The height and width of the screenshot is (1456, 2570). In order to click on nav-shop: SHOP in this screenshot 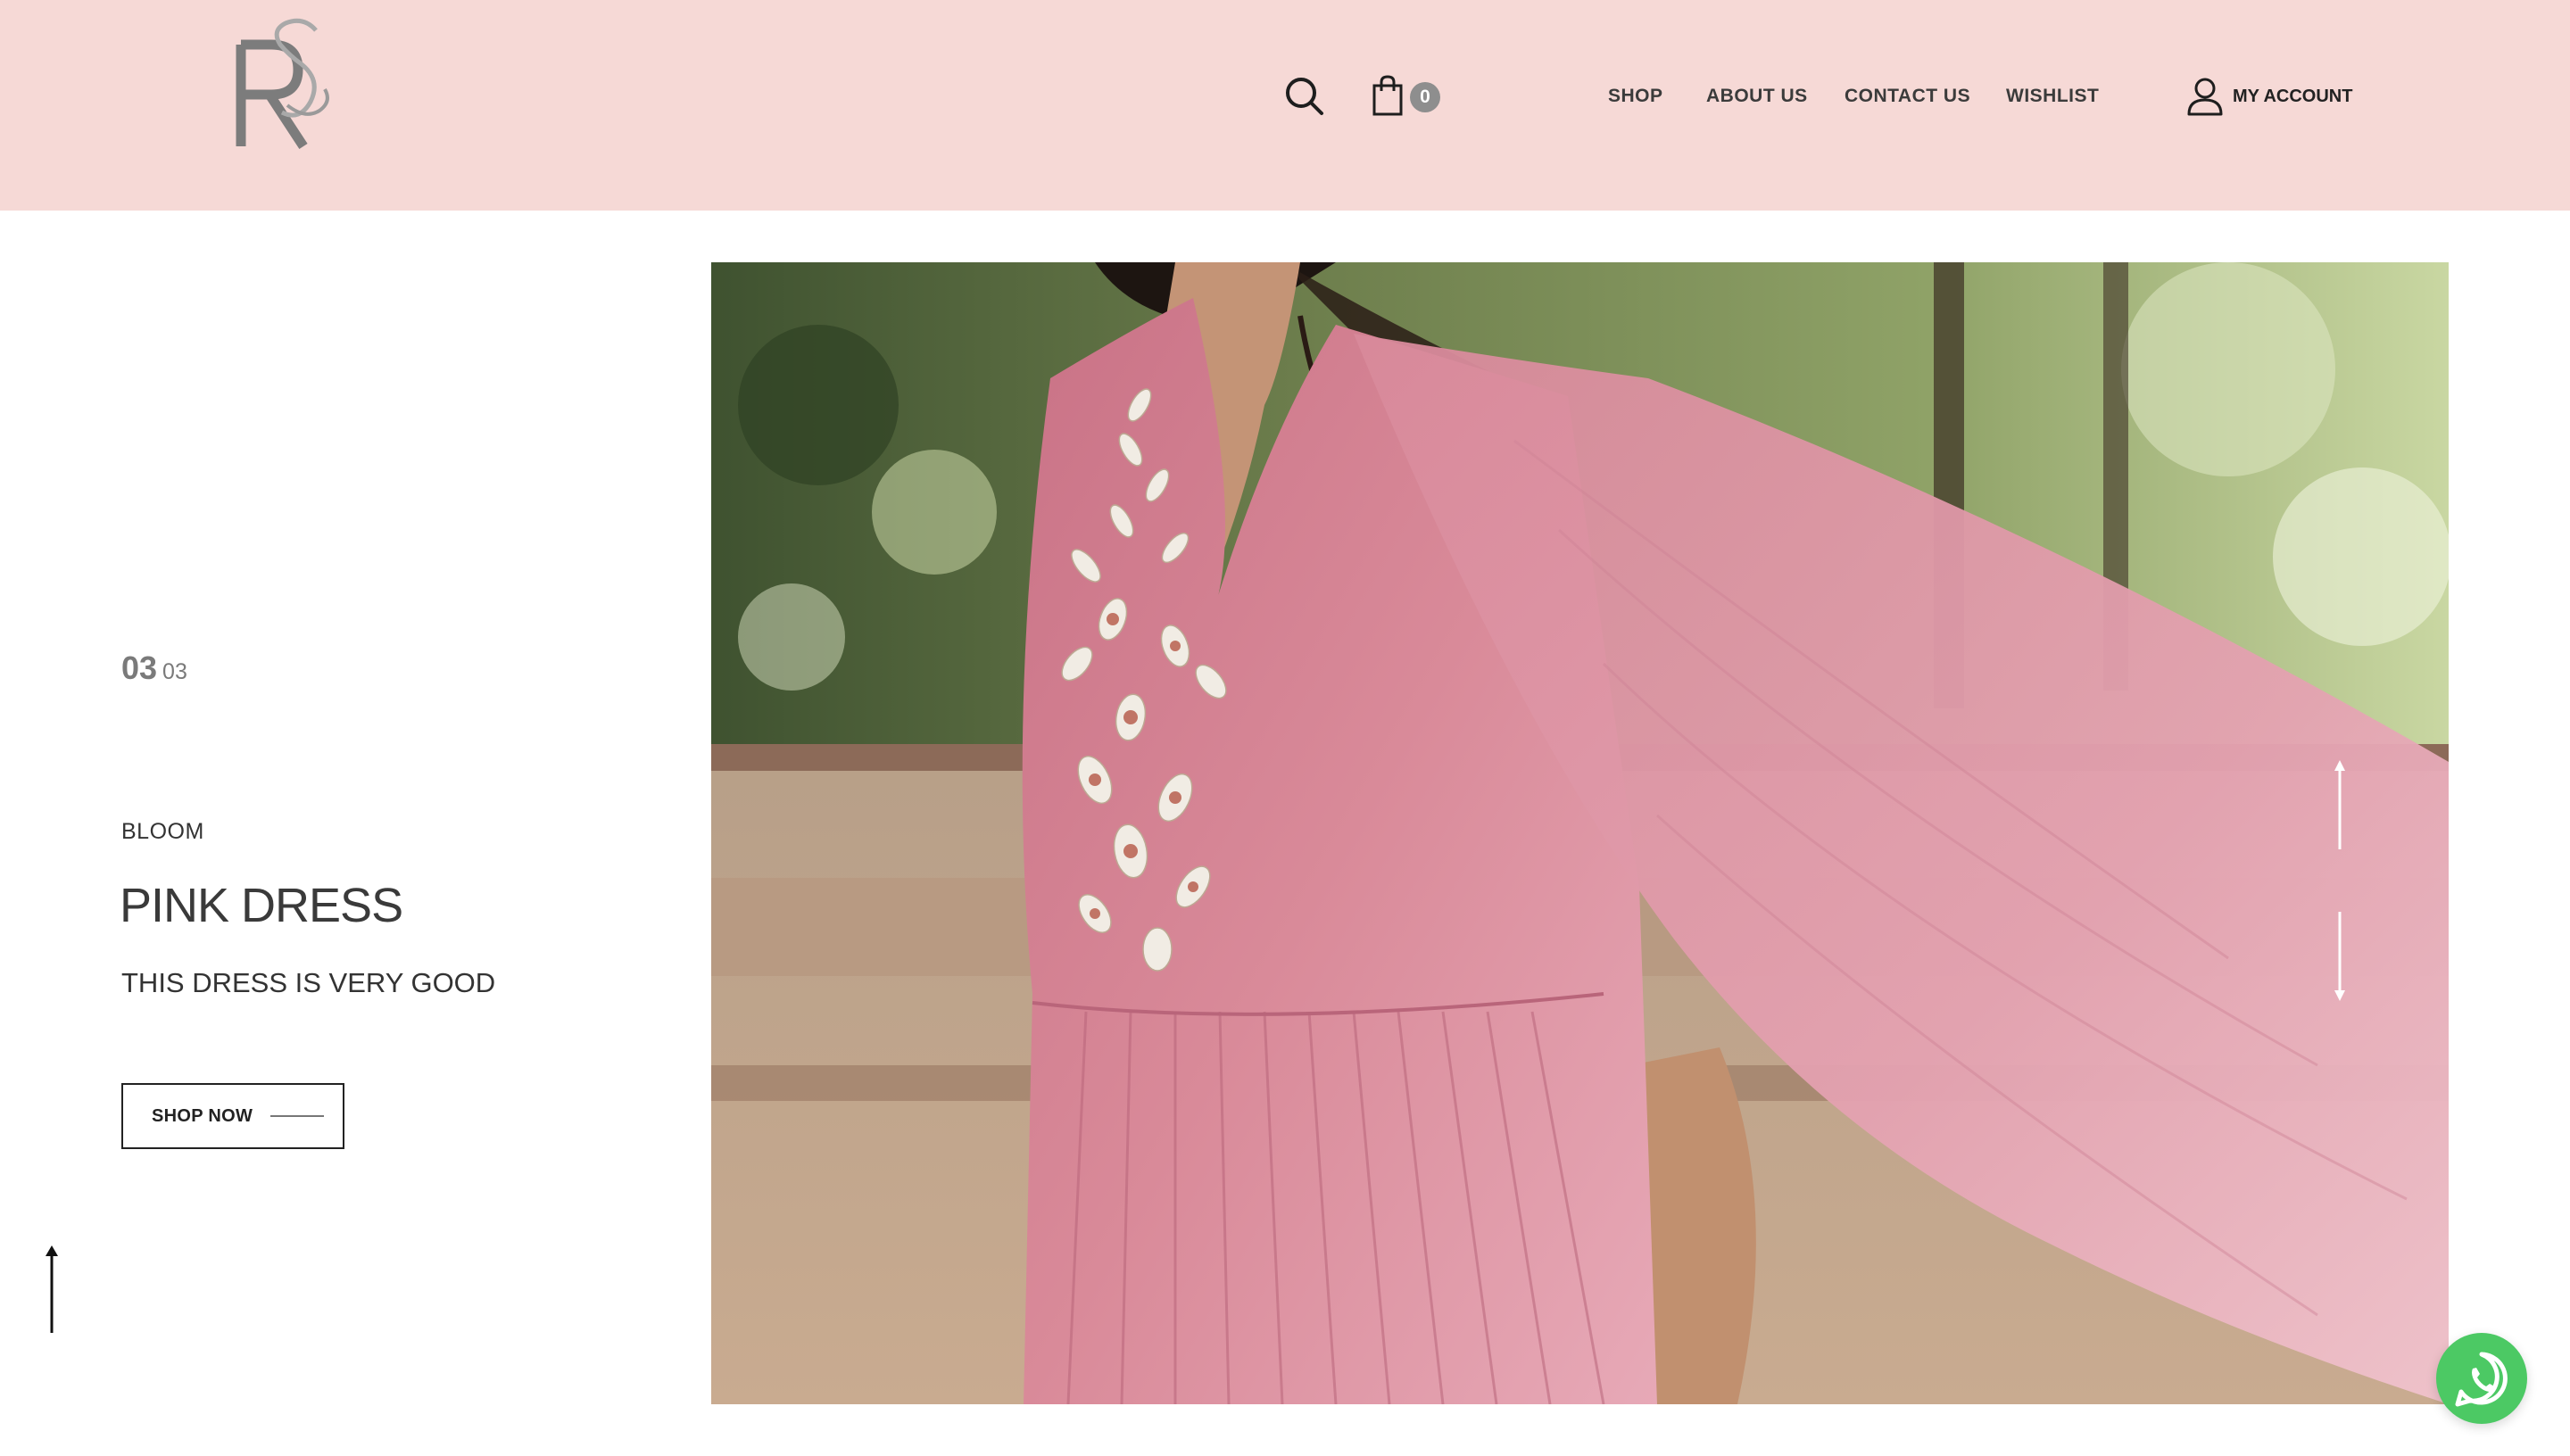, I will do `click(1635, 97)`.